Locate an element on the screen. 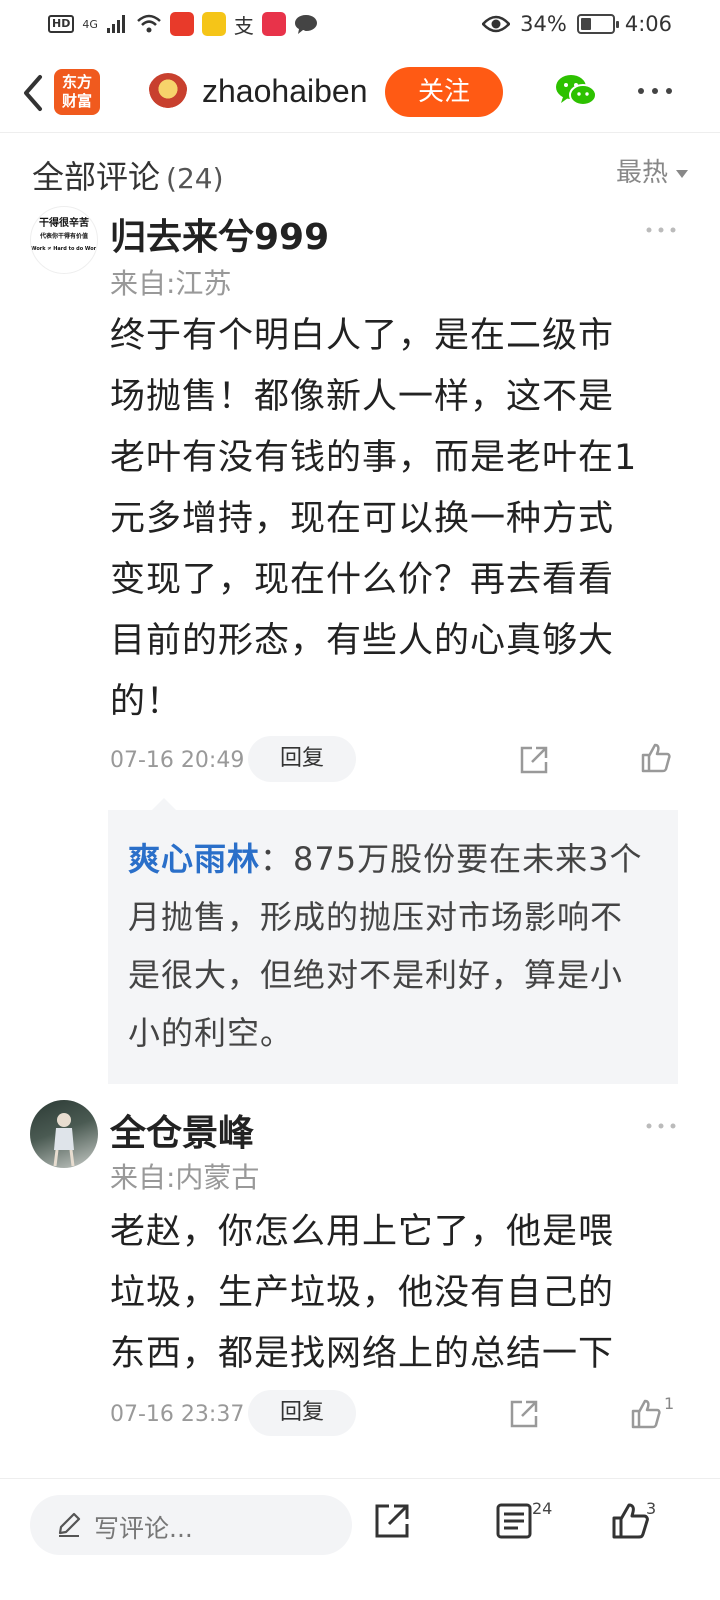  commenter-avatar: 干得很辛苦 代表你干得有价值 Work ≠ Hard to do Work is located at coordinates (64, 240).